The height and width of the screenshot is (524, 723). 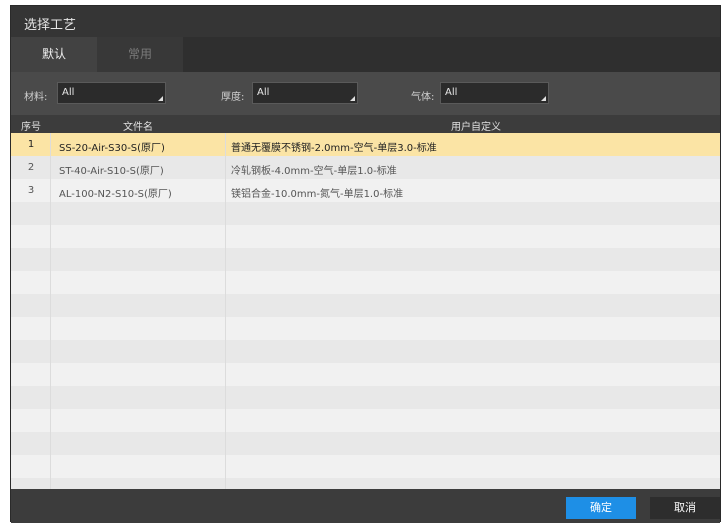 I want to click on row-filename: AL-100-N2-S10-S(原厂), so click(x=115, y=194).